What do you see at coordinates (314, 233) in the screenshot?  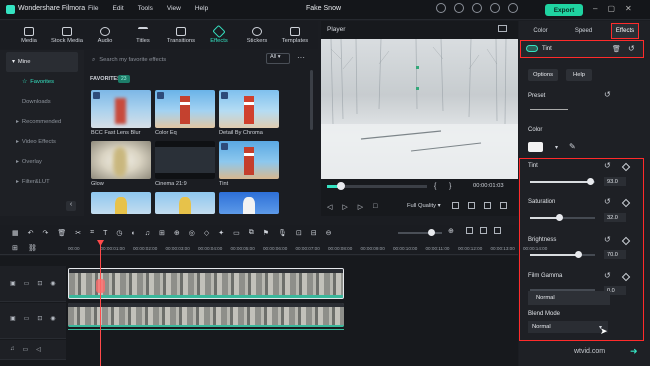 I see `timeline-view-icon: ⊟` at bounding box center [314, 233].